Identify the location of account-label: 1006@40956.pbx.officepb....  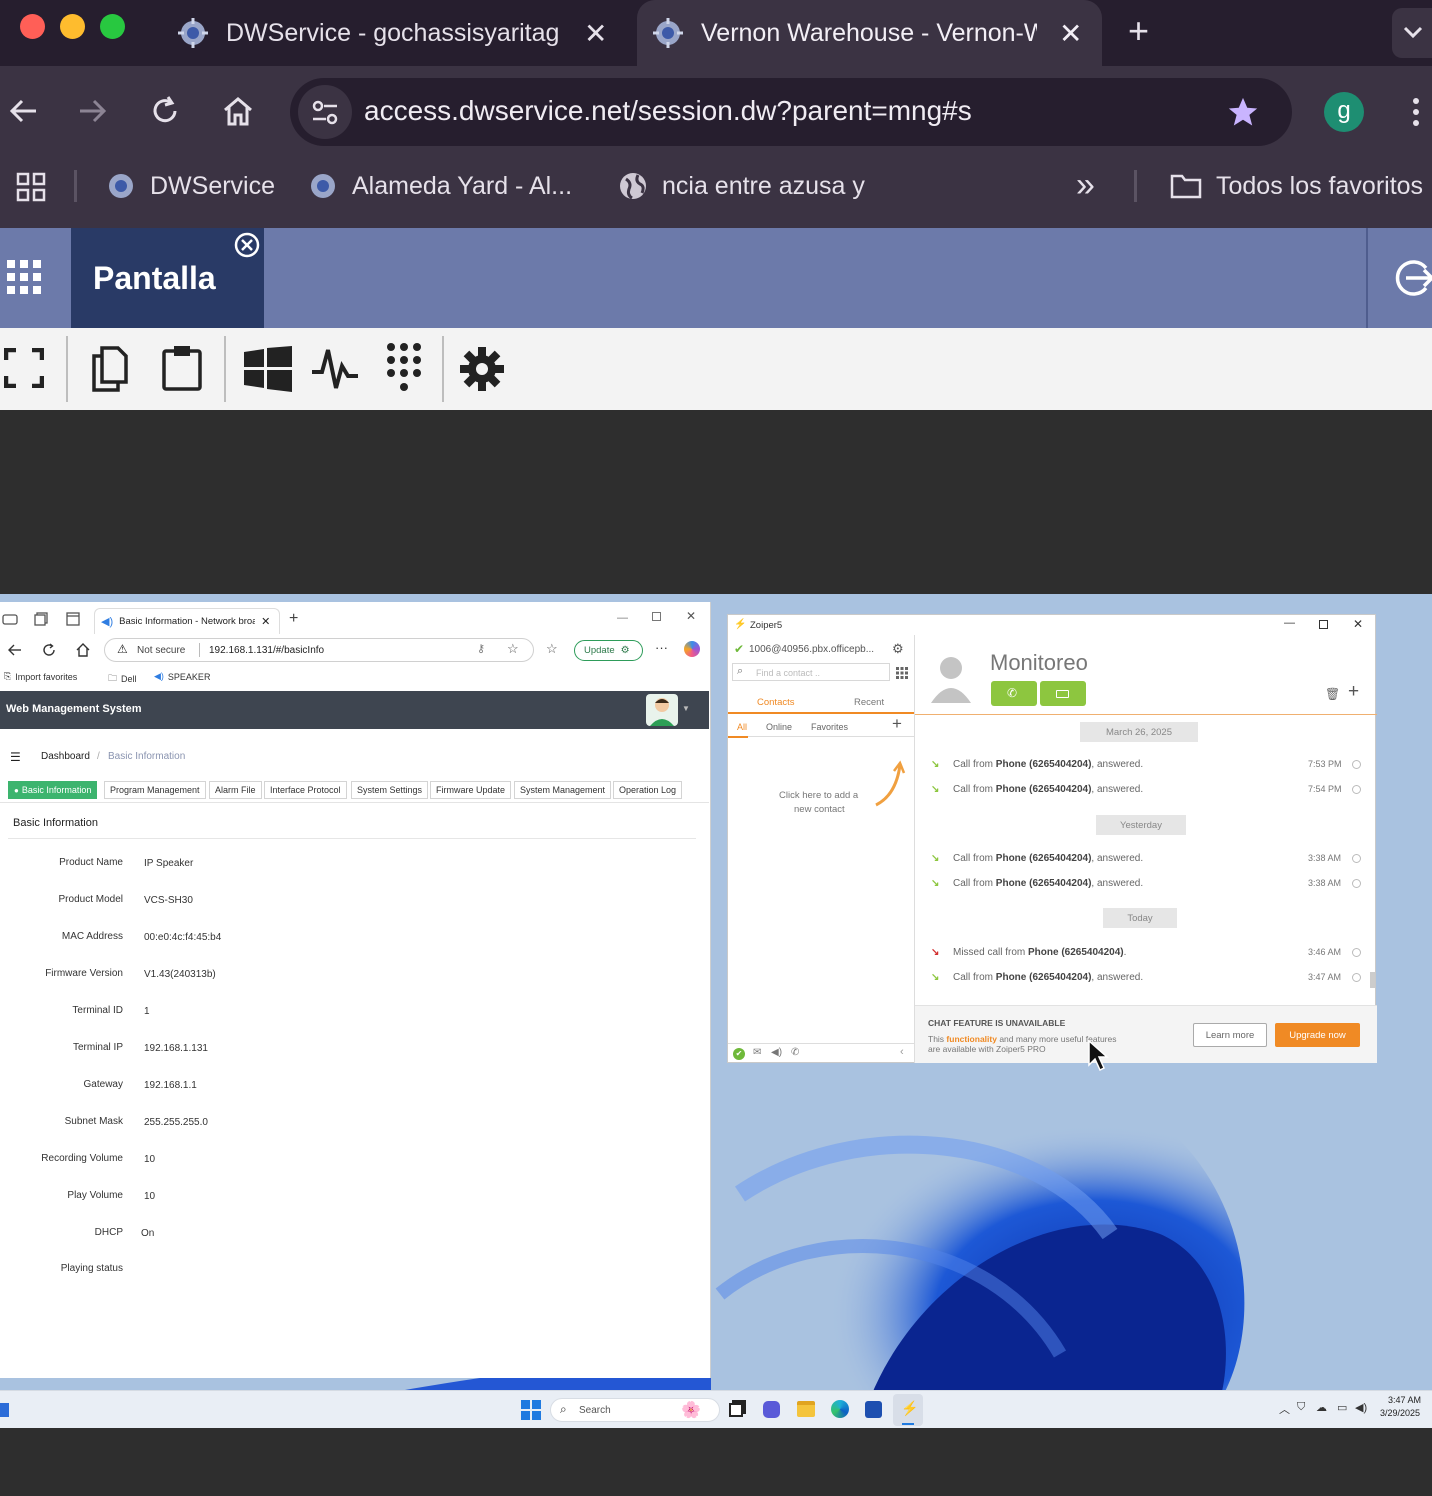
(817, 649).